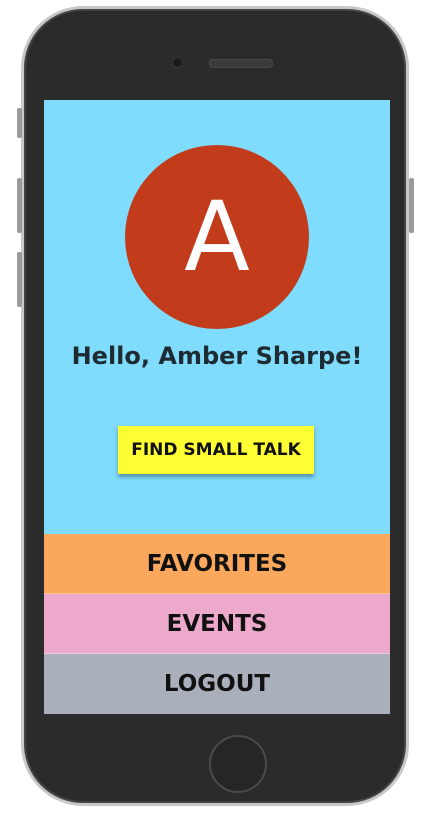 The image size is (424, 820). I want to click on volume-up-button, so click(19, 205).